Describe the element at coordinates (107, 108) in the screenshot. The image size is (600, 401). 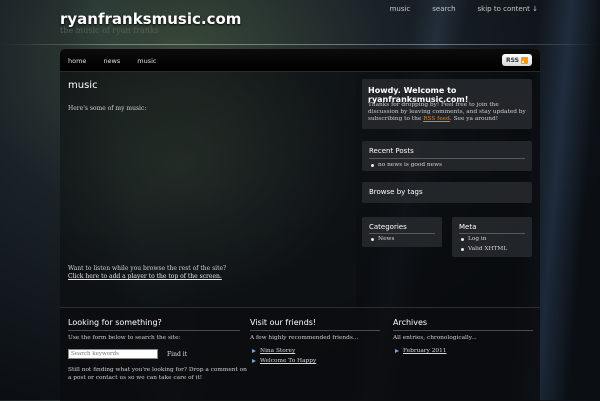
I see `content-intro: Here's some of my music:` at that location.